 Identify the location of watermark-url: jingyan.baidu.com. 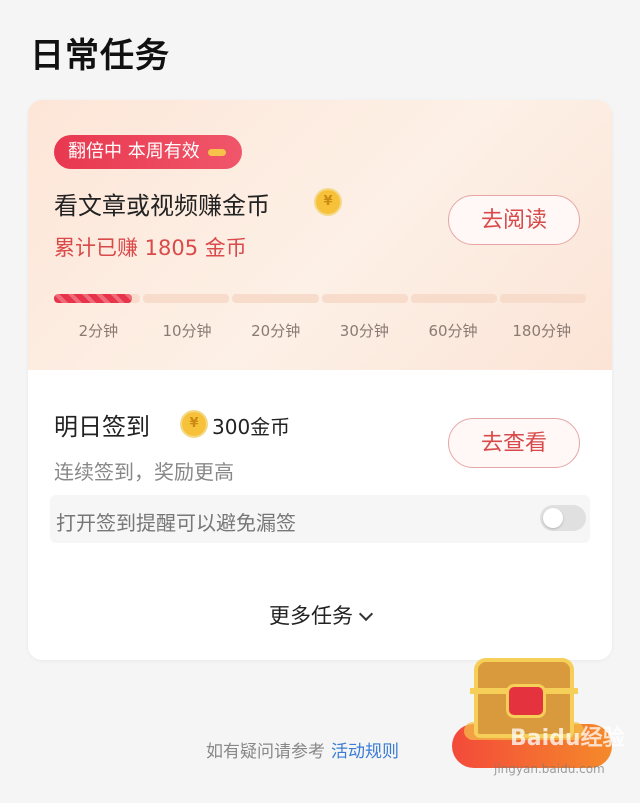
(549, 769).